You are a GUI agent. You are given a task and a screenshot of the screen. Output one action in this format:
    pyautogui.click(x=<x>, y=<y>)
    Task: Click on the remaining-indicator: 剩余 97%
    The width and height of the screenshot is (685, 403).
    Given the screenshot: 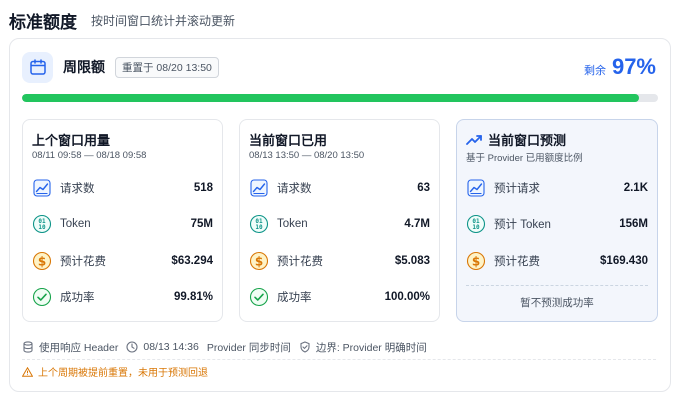 What is the action you would take?
    pyautogui.click(x=620, y=67)
    